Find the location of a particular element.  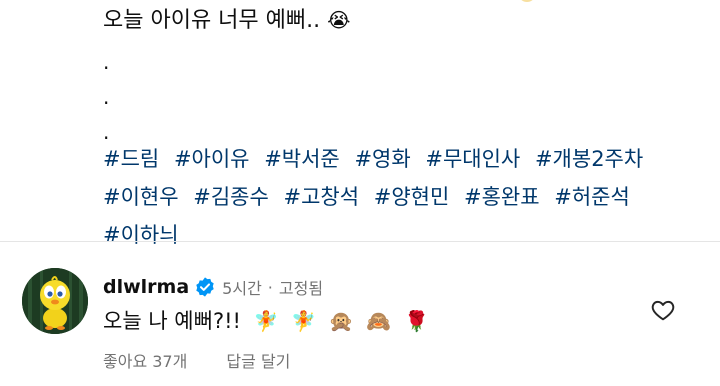

verified-badge-icon is located at coordinates (205, 287).